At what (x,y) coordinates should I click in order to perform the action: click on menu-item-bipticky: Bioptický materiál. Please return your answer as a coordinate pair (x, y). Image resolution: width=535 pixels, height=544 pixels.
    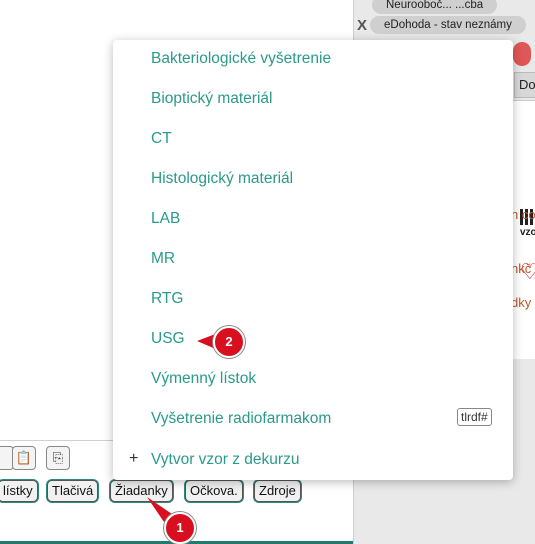
    Looking at the image, I should click on (211, 99).